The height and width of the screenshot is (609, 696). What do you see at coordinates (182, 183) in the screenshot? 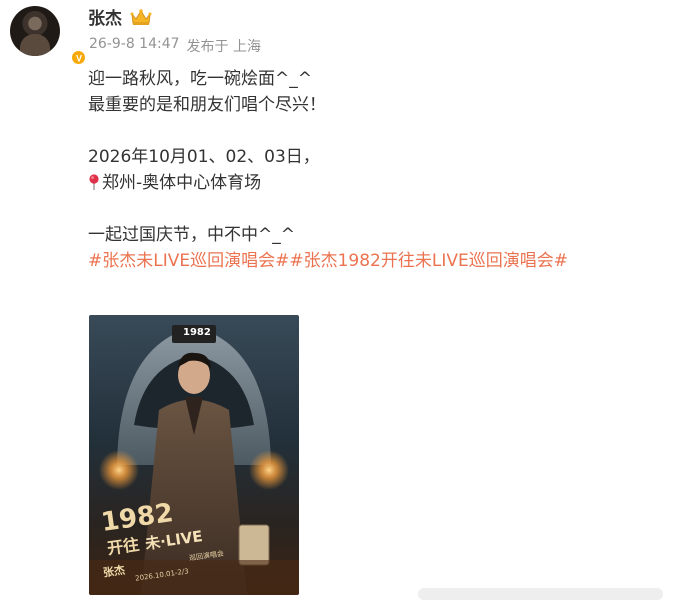
I see `content-location-text: 郑州-奥体中心体育场` at bounding box center [182, 183].